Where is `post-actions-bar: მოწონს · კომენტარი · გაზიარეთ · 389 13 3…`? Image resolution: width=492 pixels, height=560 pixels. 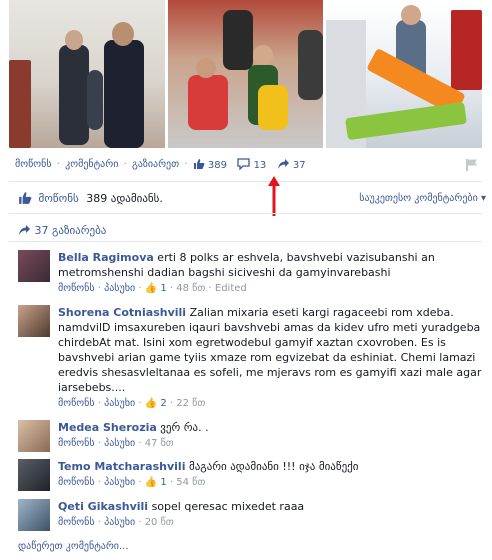 post-actions-bar: მოწონს · კომენტარი · გაზიარეთ · 389 13 3… is located at coordinates (250, 166).